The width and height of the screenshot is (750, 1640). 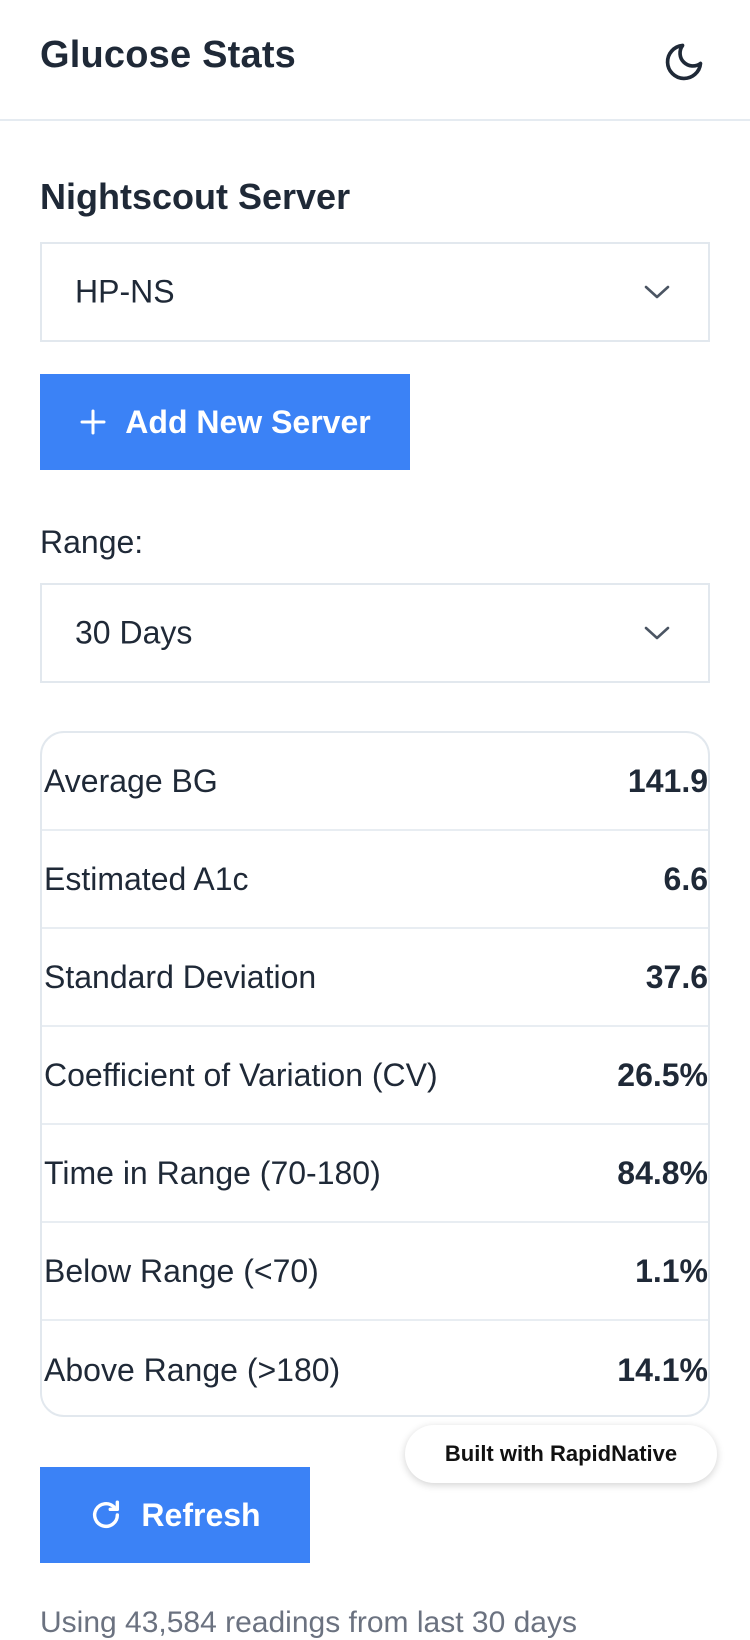 What do you see at coordinates (667, 780) in the screenshot?
I see `stat-value: 141.9` at bounding box center [667, 780].